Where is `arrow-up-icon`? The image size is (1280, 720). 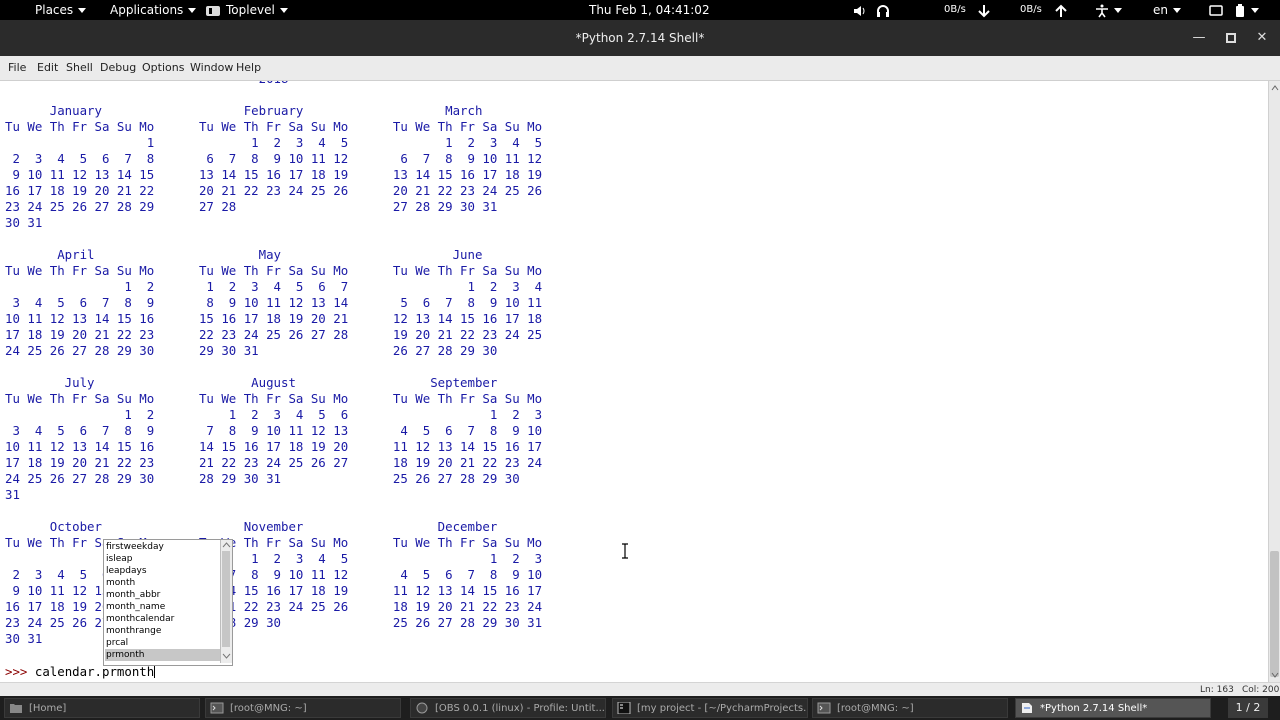
arrow-up-icon is located at coordinates (1061, 10).